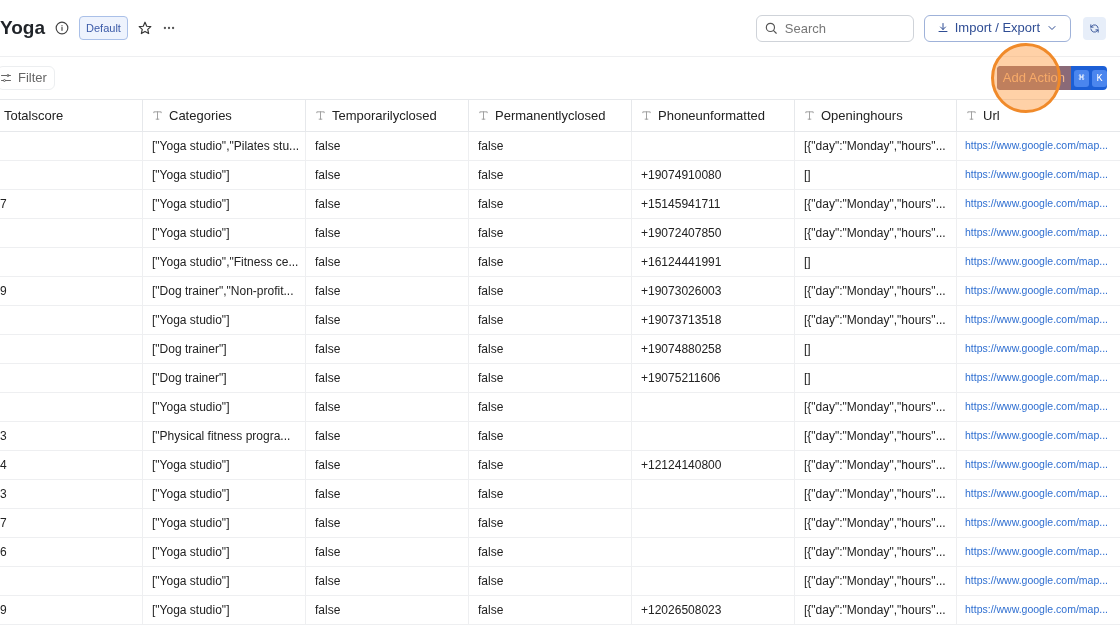 The image size is (1120, 626). I want to click on column-header: Phoneunformatted, so click(713, 115).